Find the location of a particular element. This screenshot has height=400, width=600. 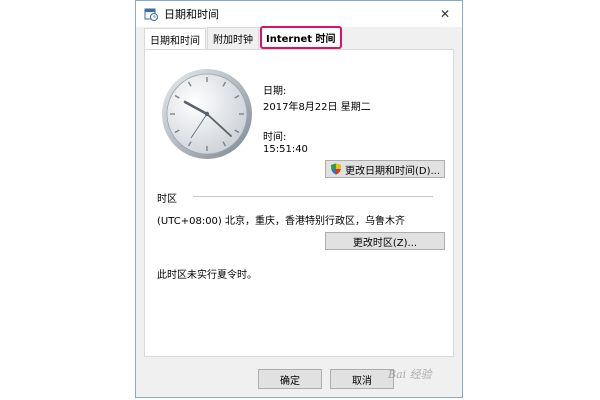

watermark: Bai 经验 is located at coordinates (410, 374).